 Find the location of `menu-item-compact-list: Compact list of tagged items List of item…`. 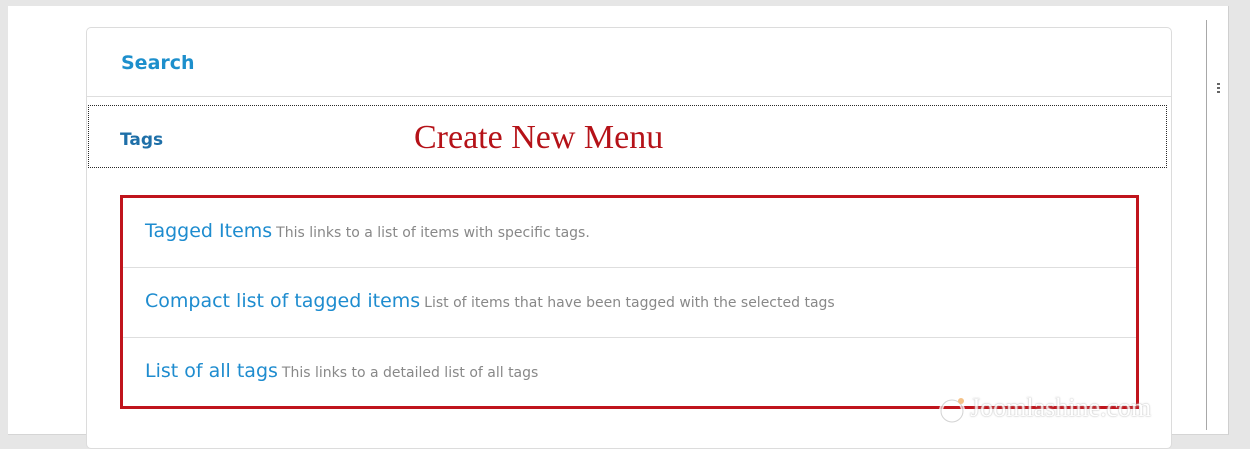

menu-item-compact-list: Compact list of tagged items List of item… is located at coordinates (629, 303).